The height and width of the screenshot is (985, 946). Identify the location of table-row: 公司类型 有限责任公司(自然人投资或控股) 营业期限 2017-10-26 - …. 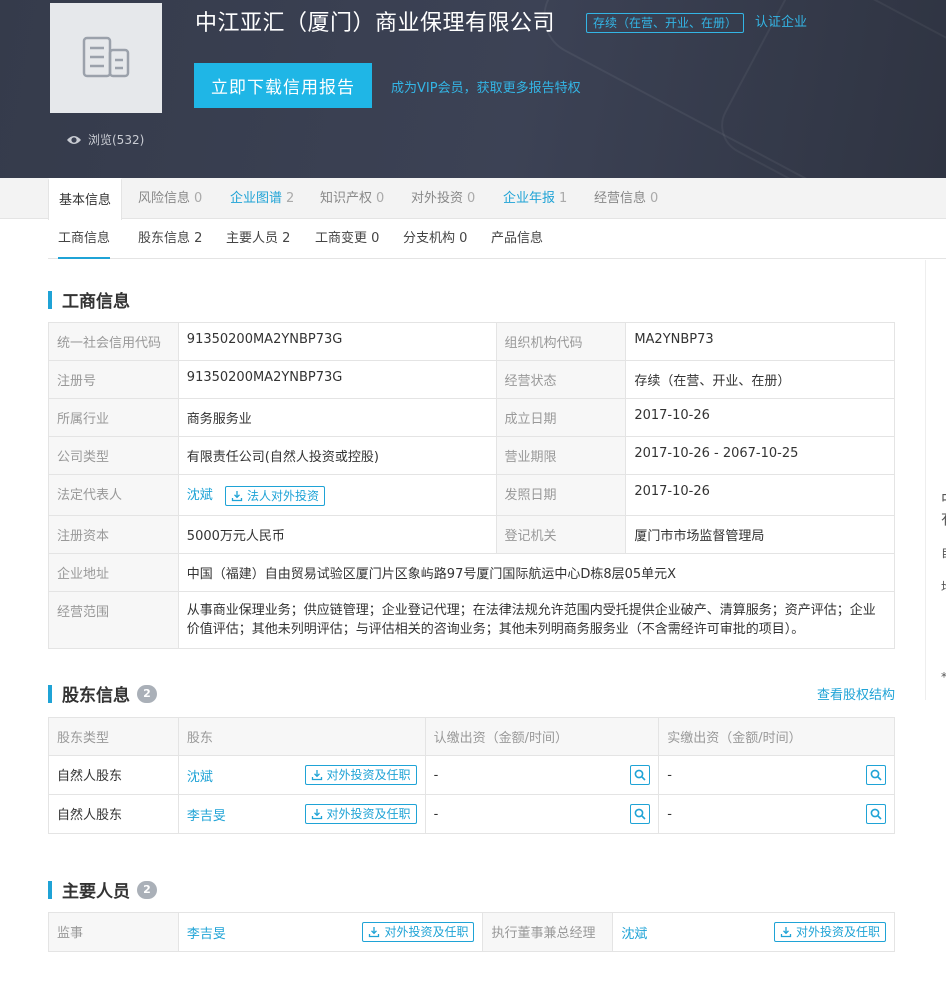
(471, 455).